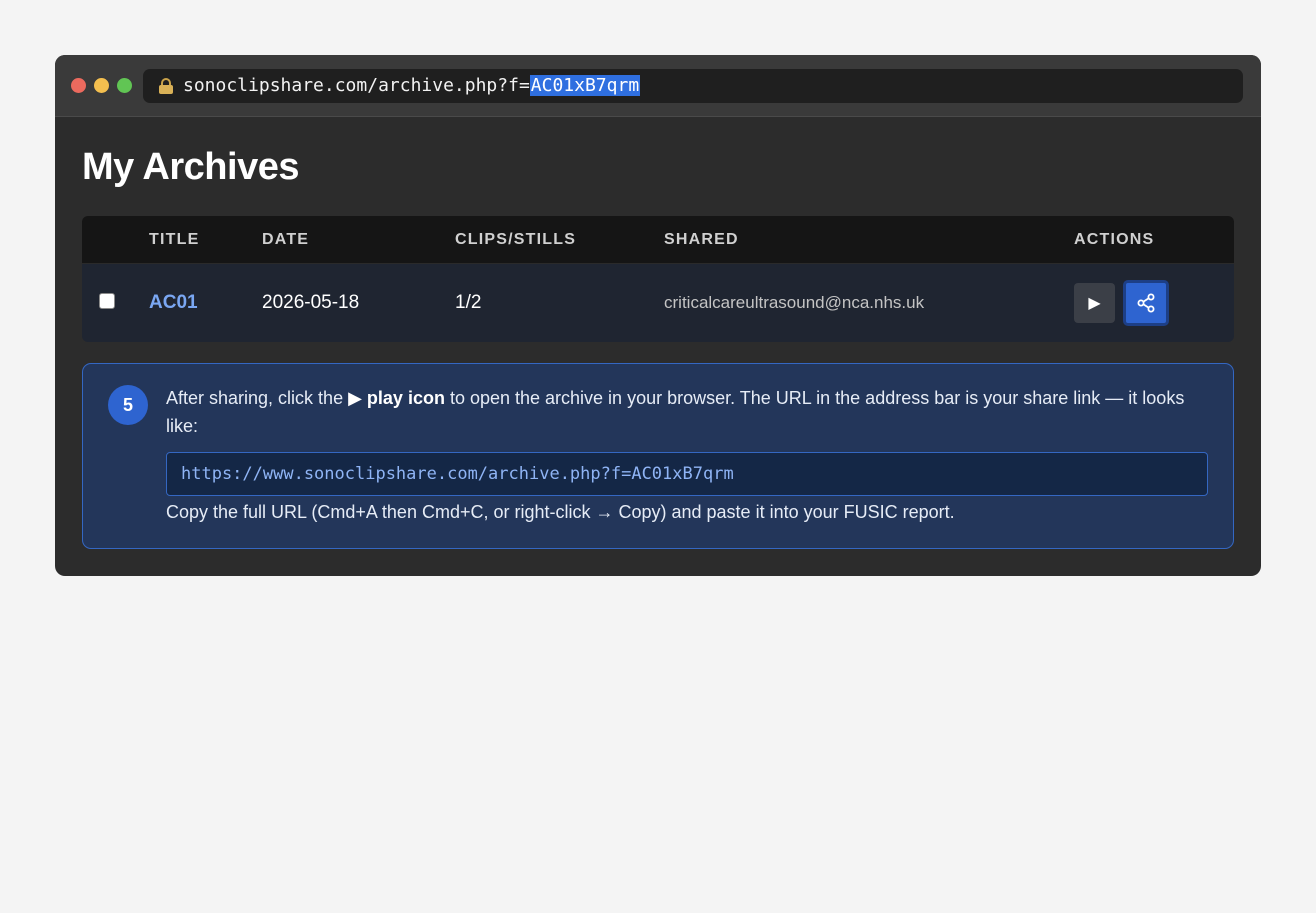  Describe the element at coordinates (396, 398) in the screenshot. I see `instruction-text-bold: ▶ play icon` at that location.